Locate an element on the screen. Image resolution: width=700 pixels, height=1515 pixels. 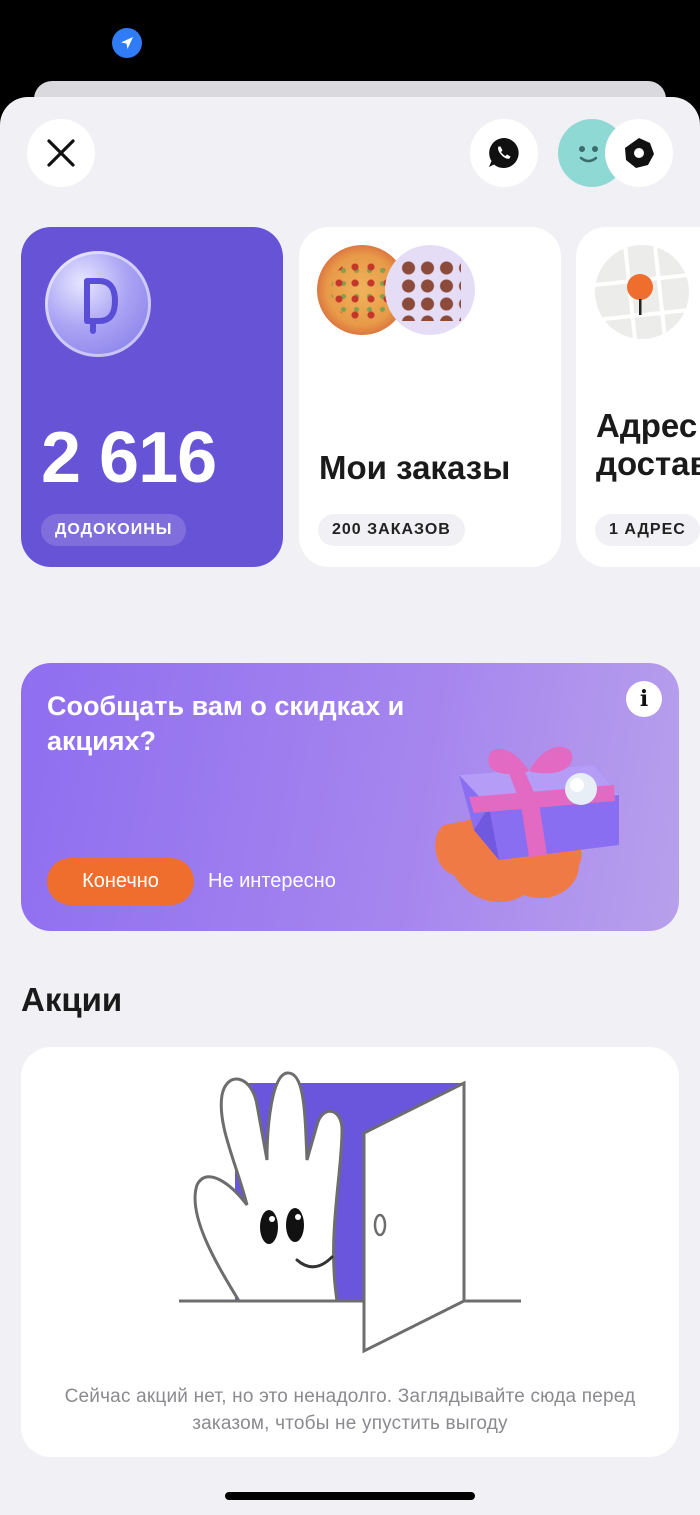
delivery-address-title: Адрес доставки is located at coordinates (648, 445).